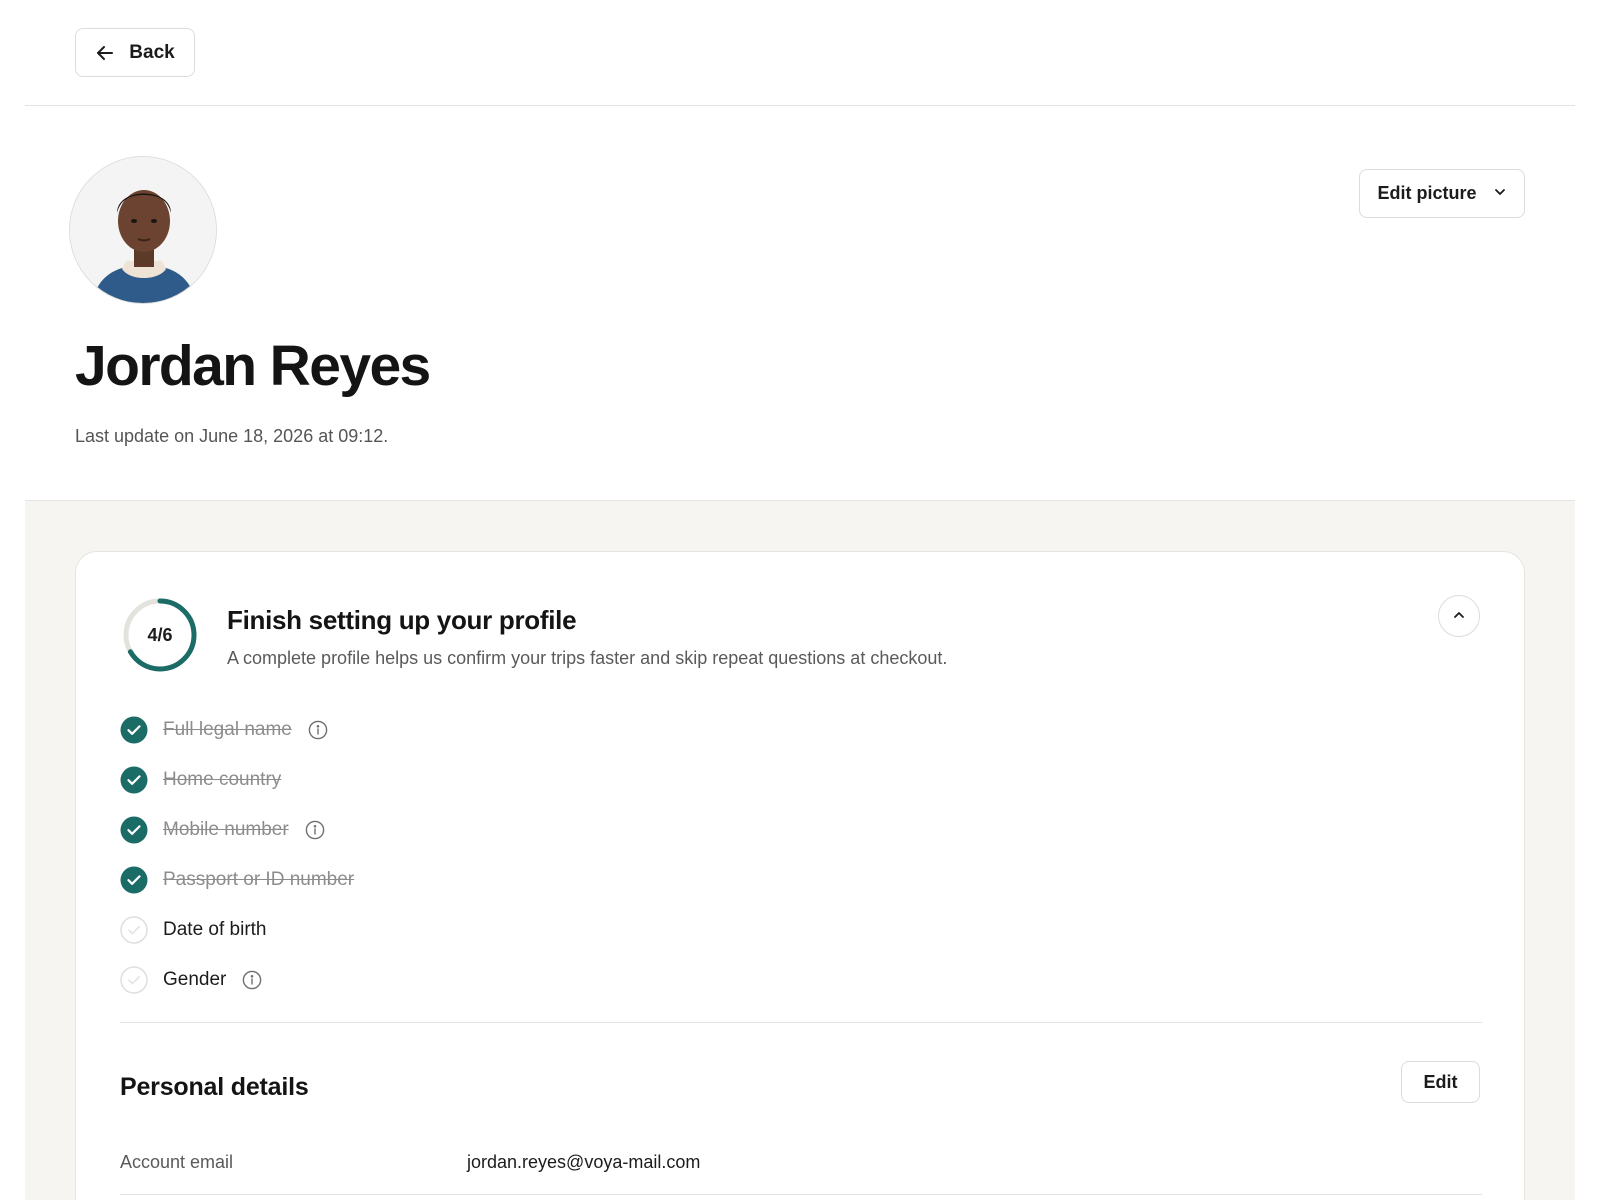 The width and height of the screenshot is (1600, 1200). Describe the element at coordinates (470, 930) in the screenshot. I see `checklist-item: Date of birth` at that location.